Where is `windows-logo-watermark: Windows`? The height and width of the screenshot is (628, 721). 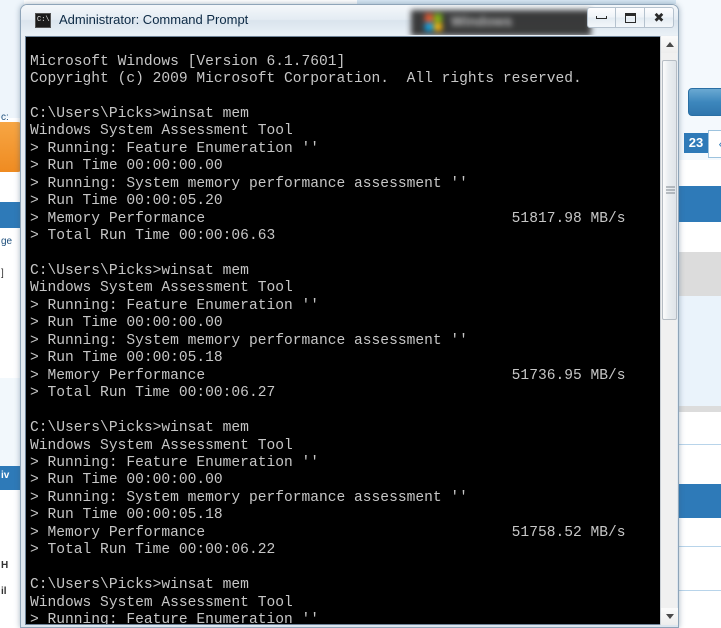
windows-logo-watermark: Windows is located at coordinates (501, 22).